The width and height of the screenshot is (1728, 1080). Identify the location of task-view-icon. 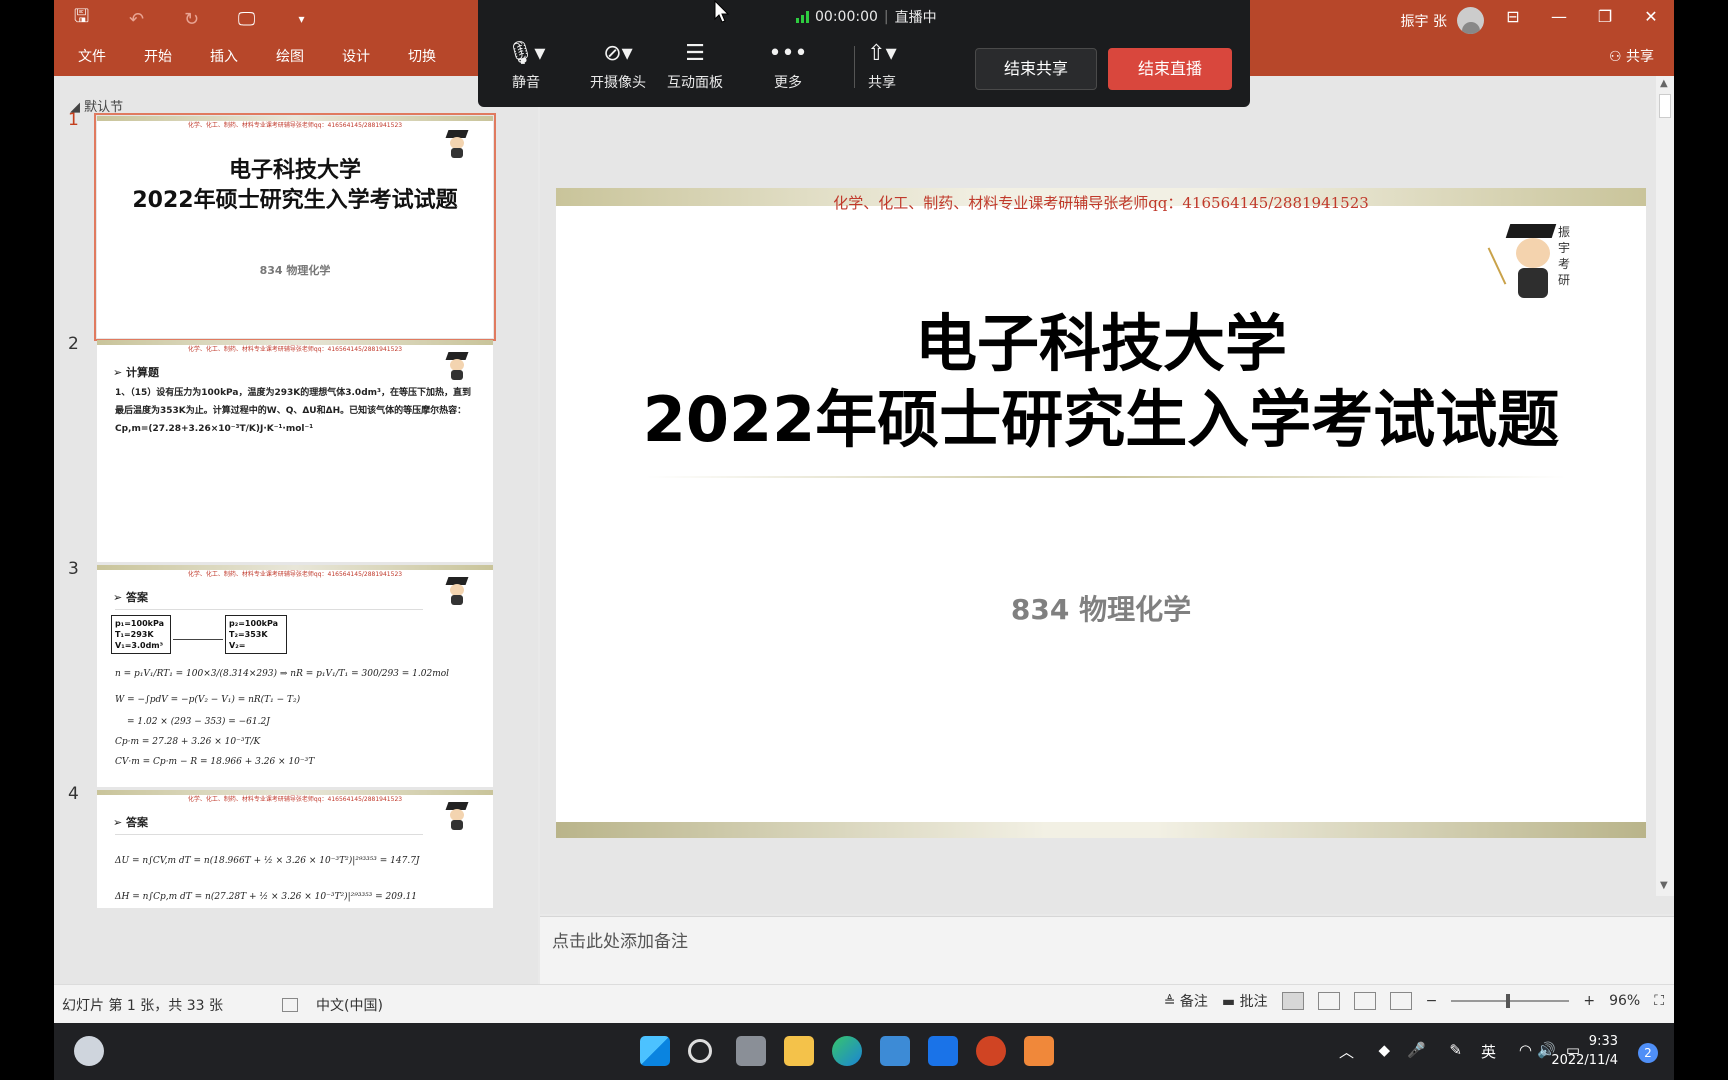
(751, 1051).